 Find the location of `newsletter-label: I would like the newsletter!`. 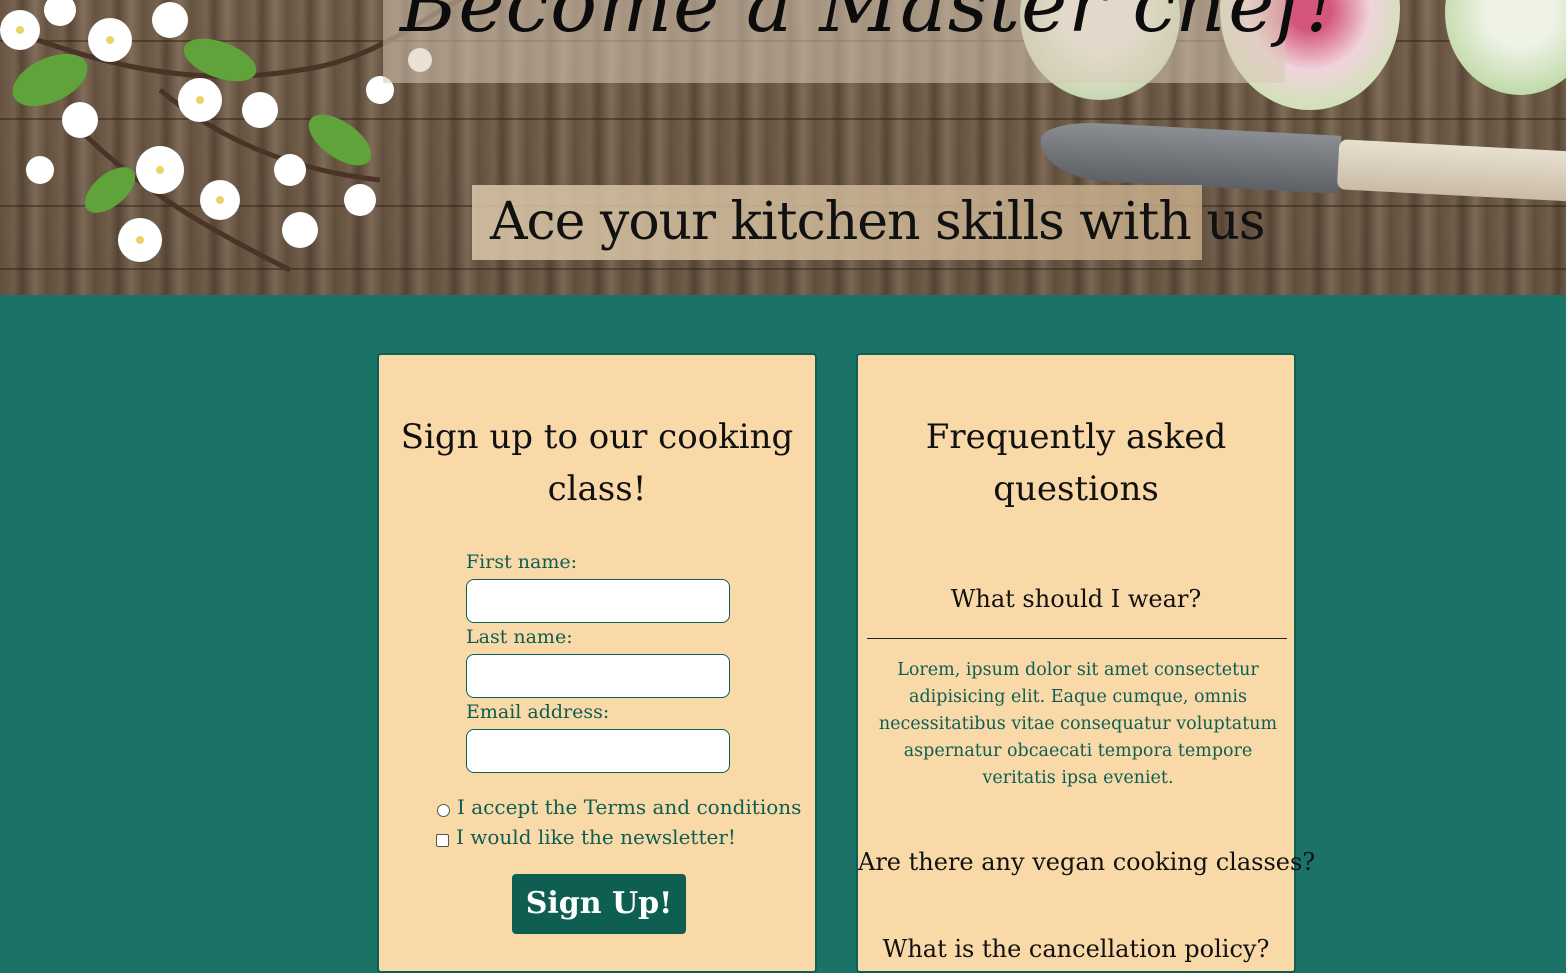

newsletter-label: I would like the newsletter! is located at coordinates (596, 837).